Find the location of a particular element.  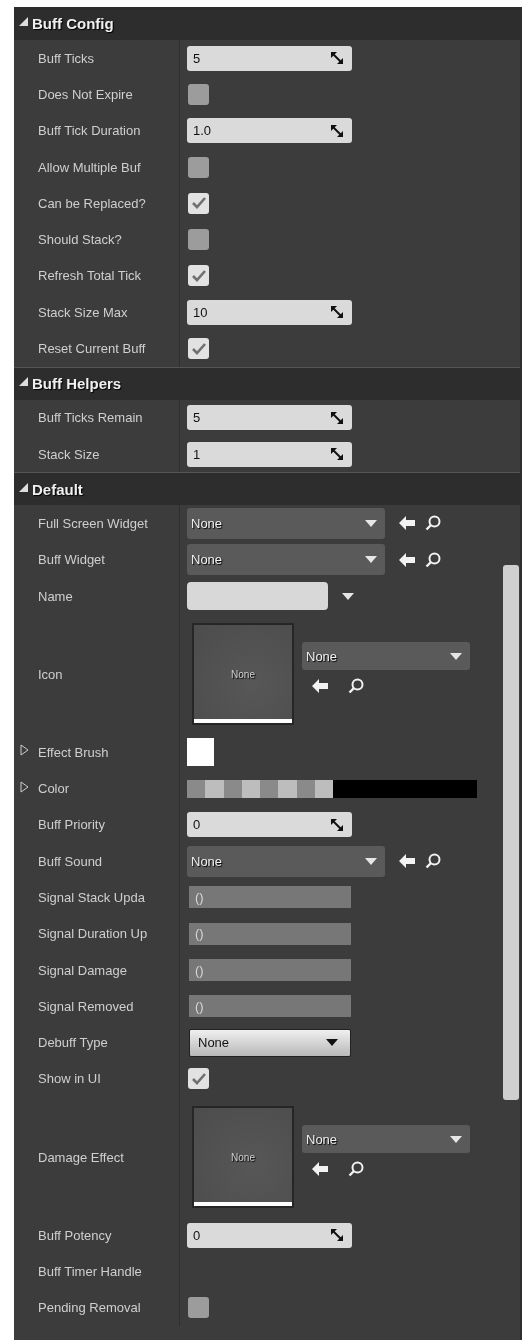

number-field: 1 is located at coordinates (269, 454).